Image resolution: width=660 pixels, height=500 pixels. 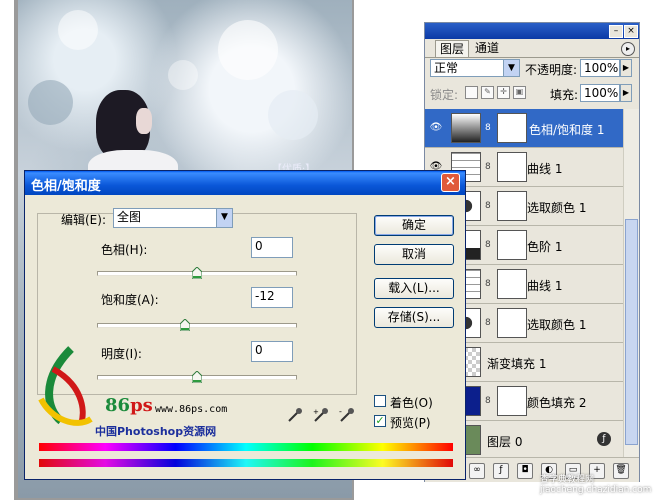 I want to click on add-mask-icon: ◘, so click(x=525, y=471).